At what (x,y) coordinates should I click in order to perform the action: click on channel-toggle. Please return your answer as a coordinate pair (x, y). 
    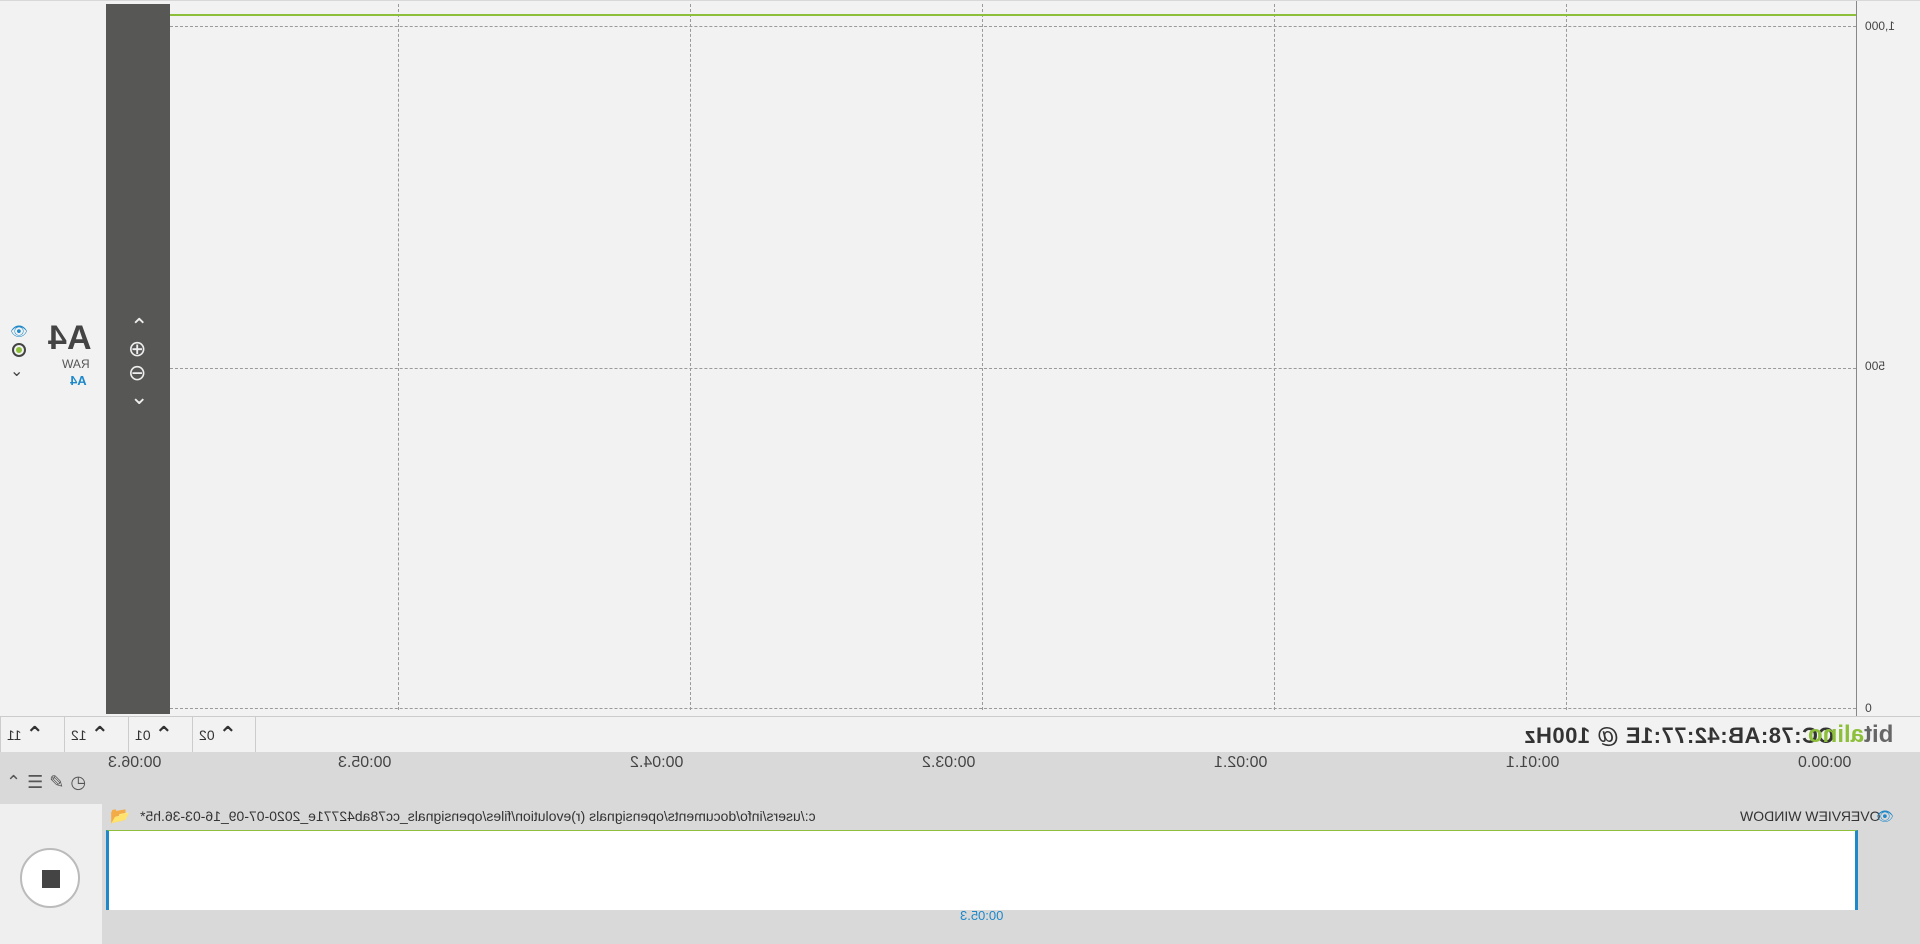
    Looking at the image, I should click on (19, 350).